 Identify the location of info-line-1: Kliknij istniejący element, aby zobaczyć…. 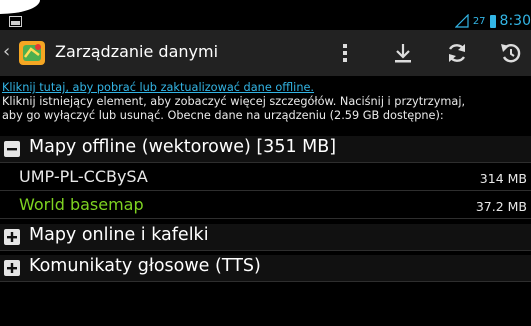
(234, 101).